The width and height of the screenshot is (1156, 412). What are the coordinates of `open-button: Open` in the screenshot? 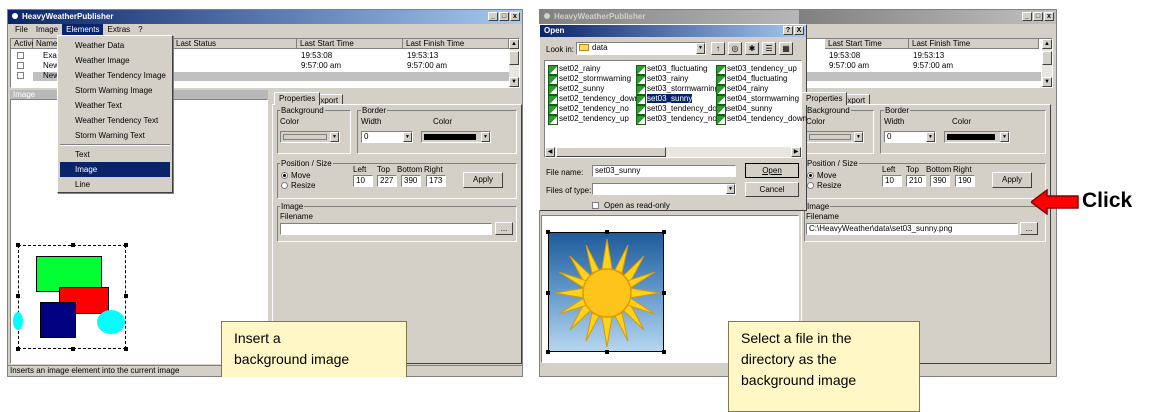 It's located at (772, 170).